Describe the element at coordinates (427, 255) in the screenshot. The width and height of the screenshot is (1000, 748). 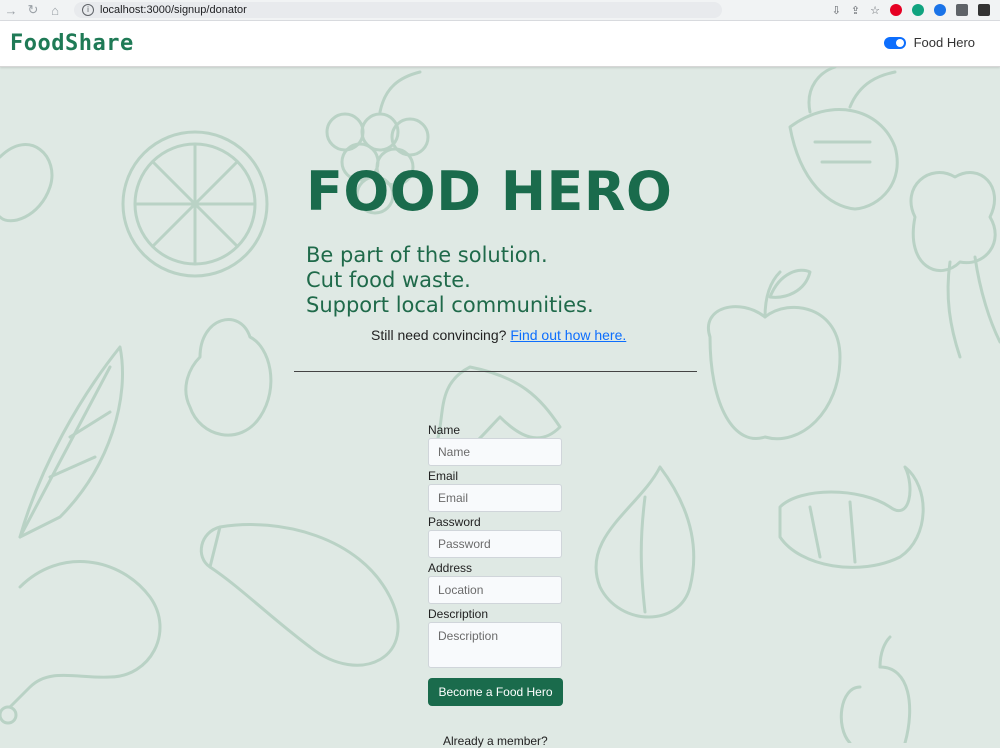
I see `tagline-line: Be part of the solution.` at that location.